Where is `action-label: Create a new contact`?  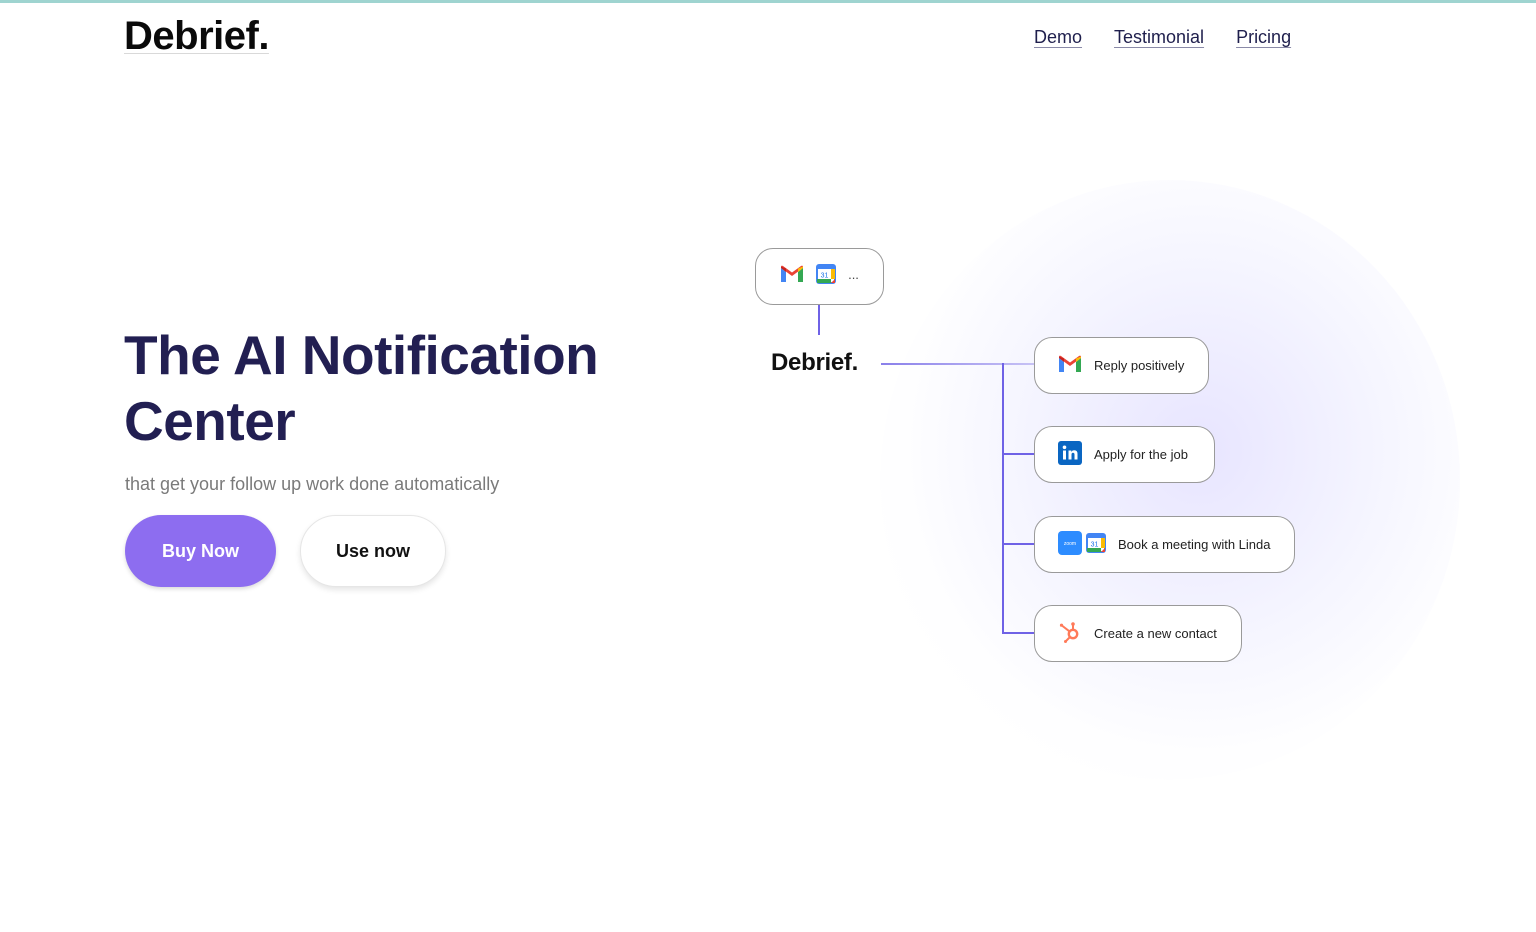
action-label: Create a new contact is located at coordinates (1155, 633).